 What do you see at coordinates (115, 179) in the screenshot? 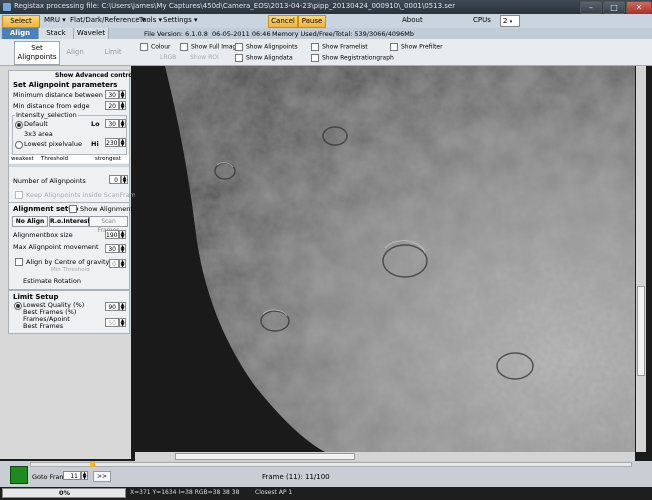
I see `number-of-alignpoints-input: 0` at bounding box center [115, 179].